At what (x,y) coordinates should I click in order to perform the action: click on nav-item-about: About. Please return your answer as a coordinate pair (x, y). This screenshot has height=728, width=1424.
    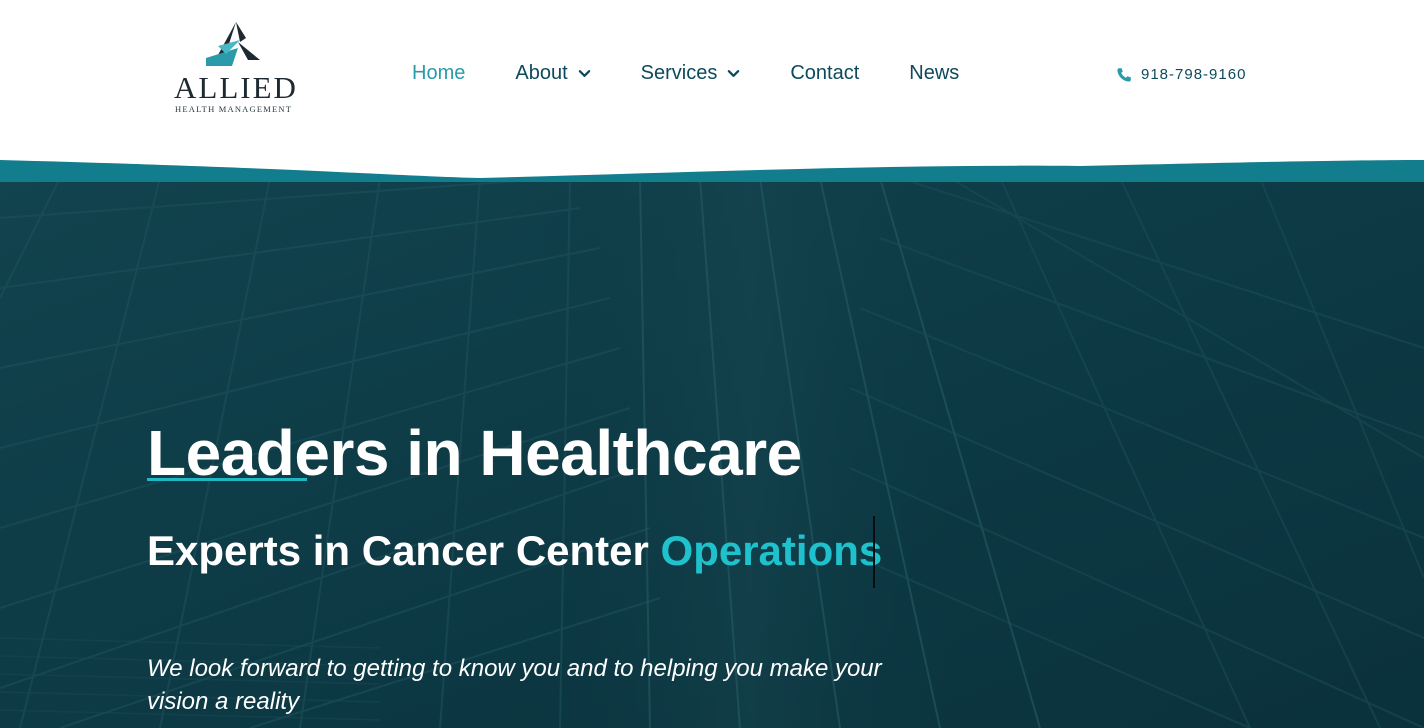
    Looking at the image, I should click on (552, 73).